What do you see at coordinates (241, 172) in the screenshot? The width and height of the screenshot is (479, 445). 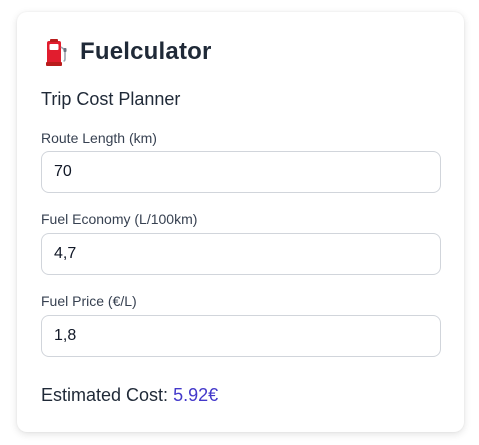 I see `route-length-input` at bounding box center [241, 172].